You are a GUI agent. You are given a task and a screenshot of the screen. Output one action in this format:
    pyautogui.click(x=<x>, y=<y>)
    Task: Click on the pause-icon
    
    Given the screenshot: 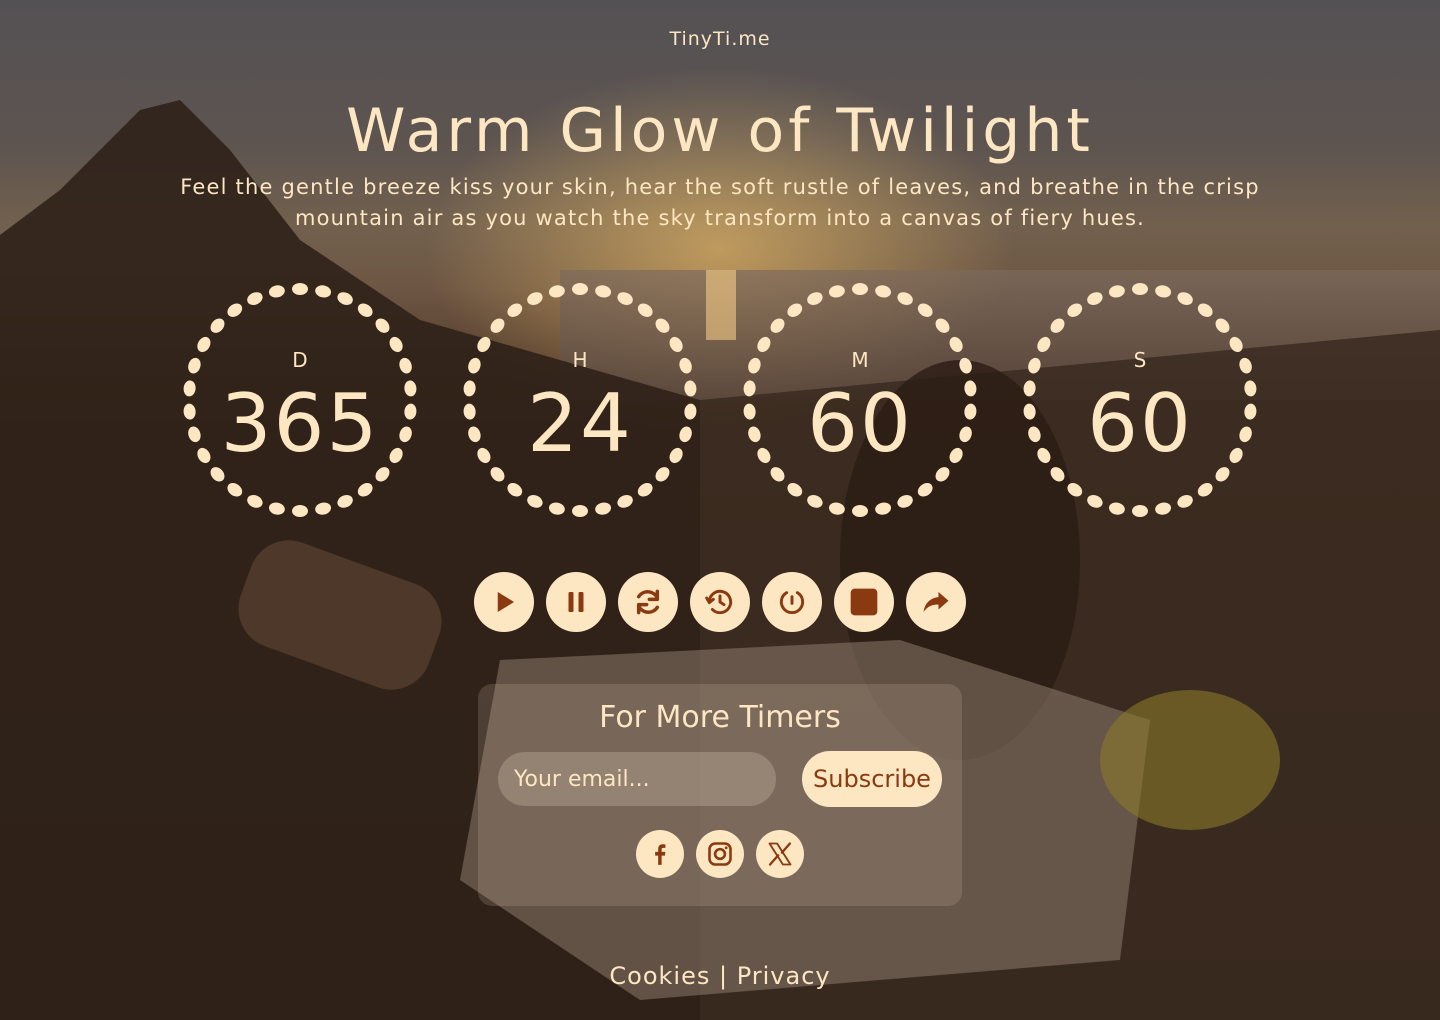 What is the action you would take?
    pyautogui.click(x=576, y=602)
    